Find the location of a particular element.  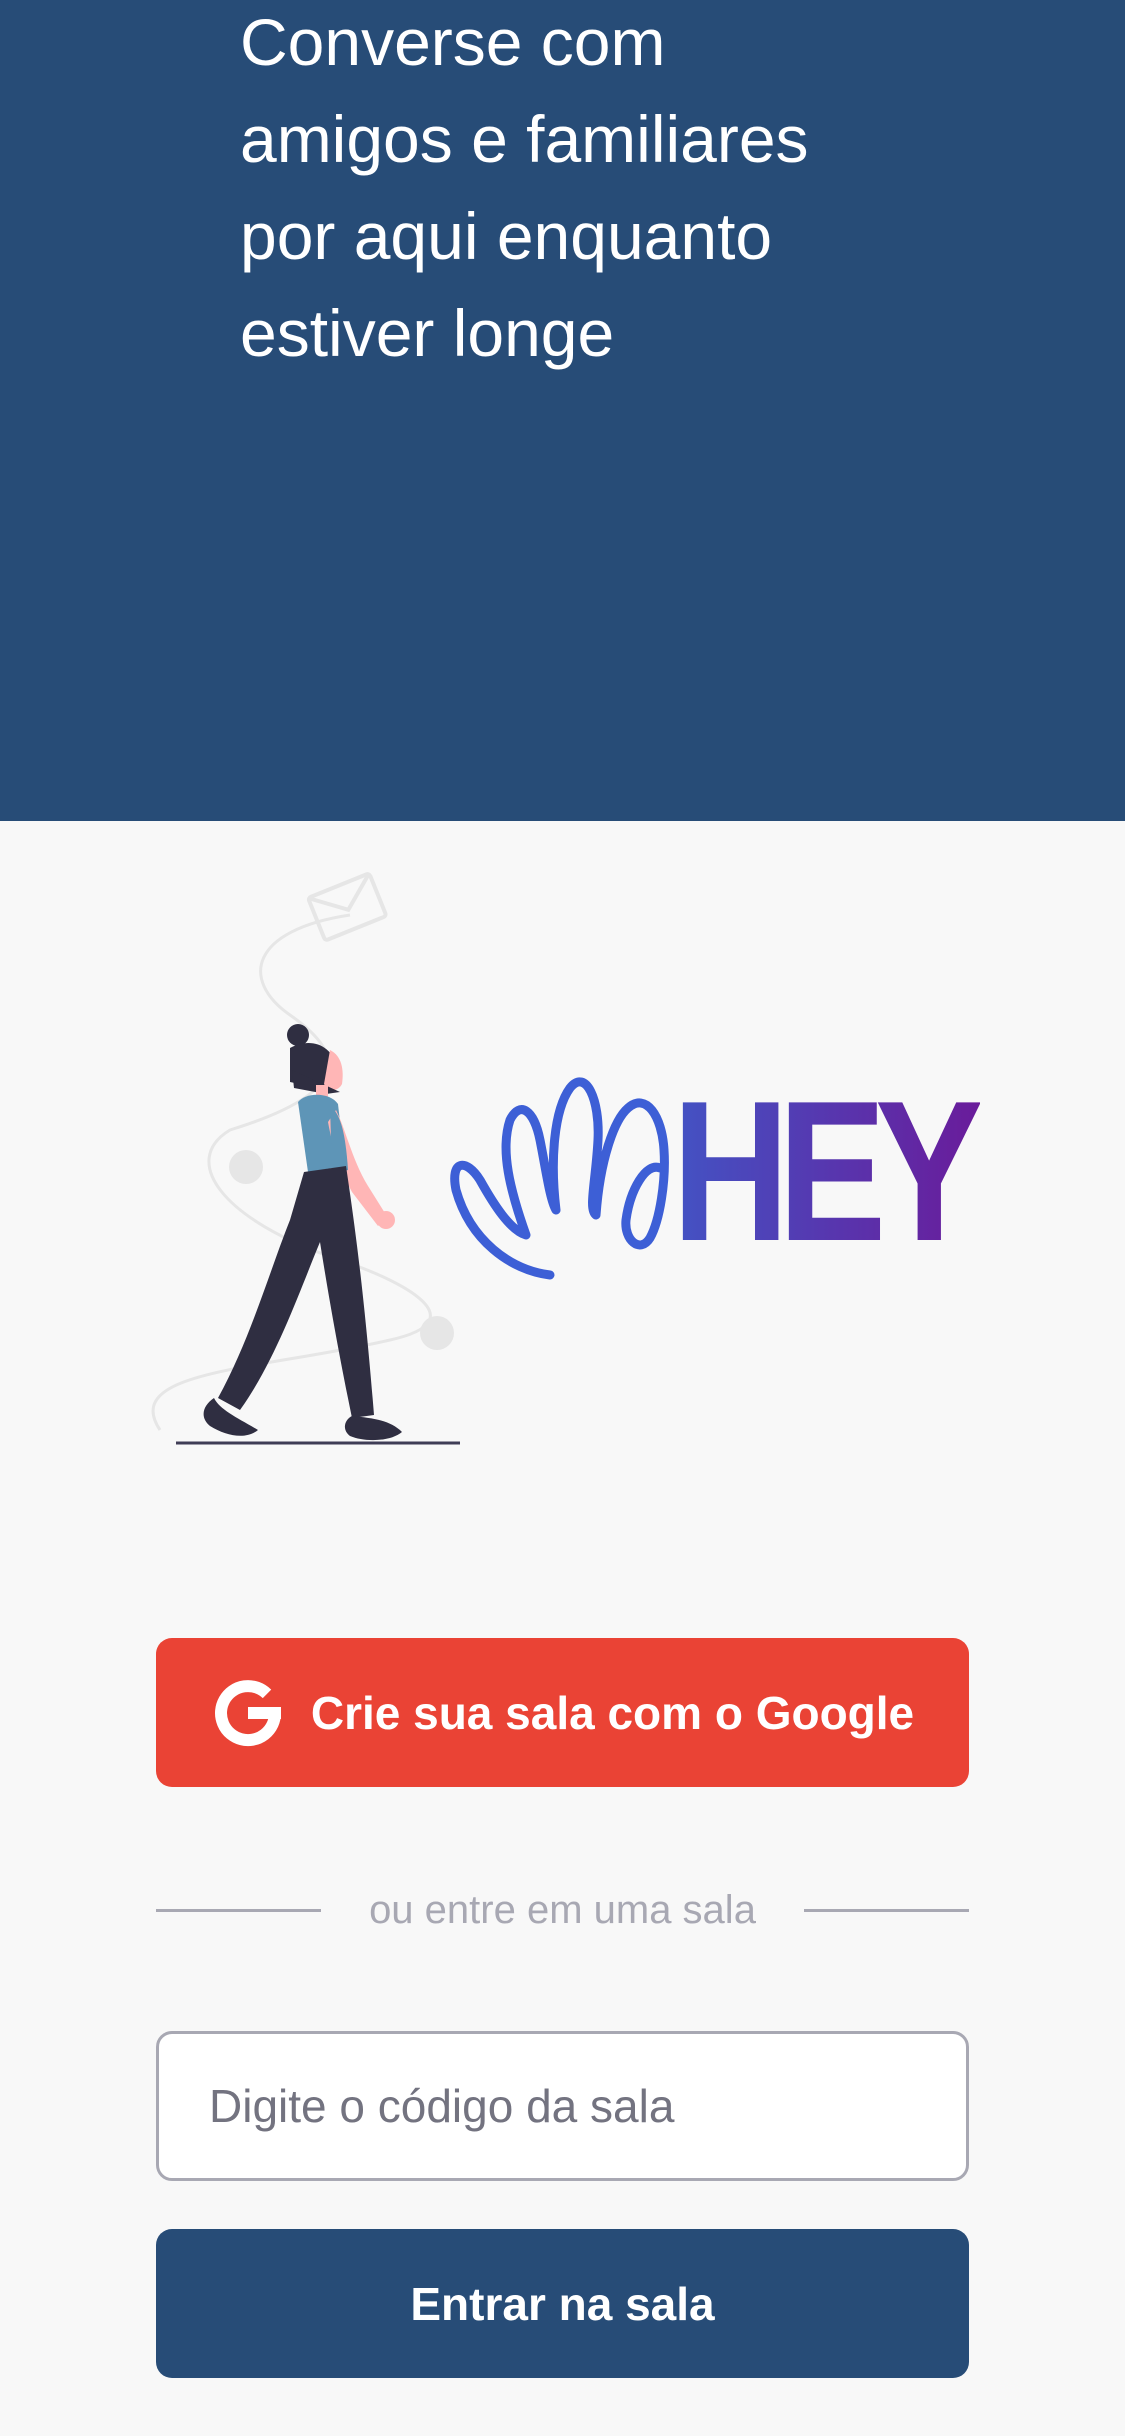

hey-logo: HEY is located at coordinates (715, 1171).